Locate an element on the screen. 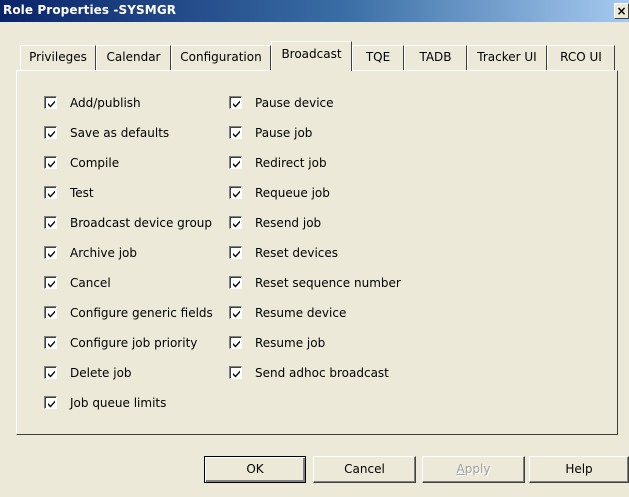  checkbox-label: Broadcast device group is located at coordinates (141, 223).